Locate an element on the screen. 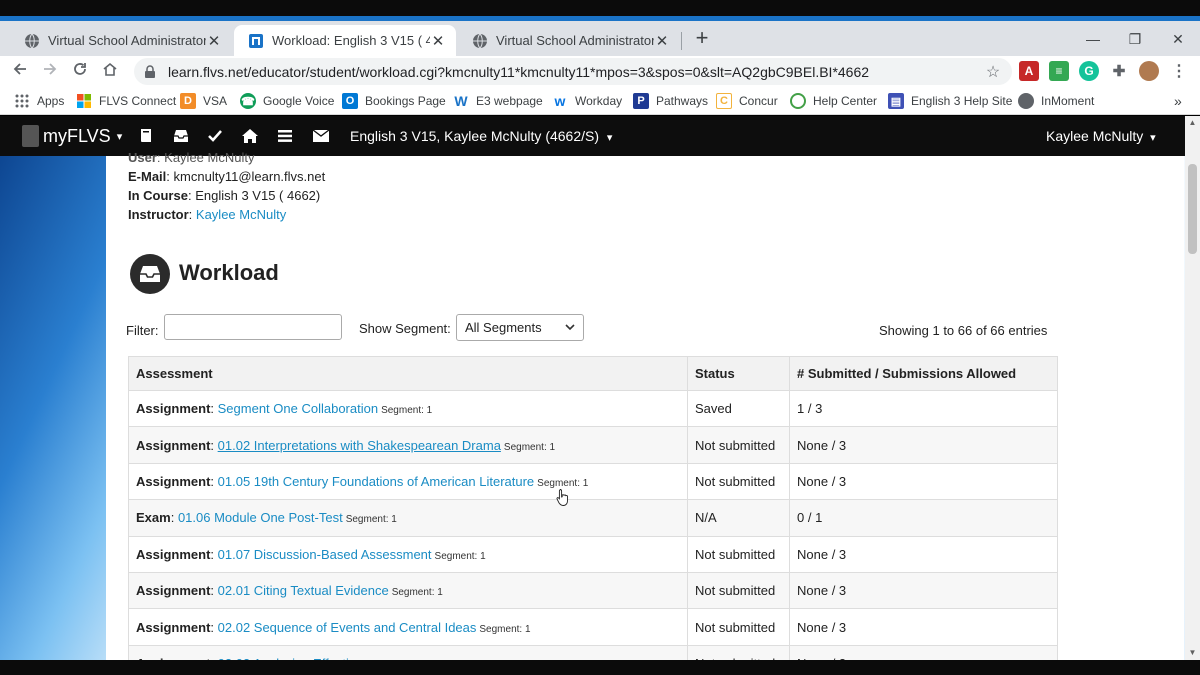 This screenshot has height=675, width=1200. hand-cursor-icon is located at coordinates (562, 497).